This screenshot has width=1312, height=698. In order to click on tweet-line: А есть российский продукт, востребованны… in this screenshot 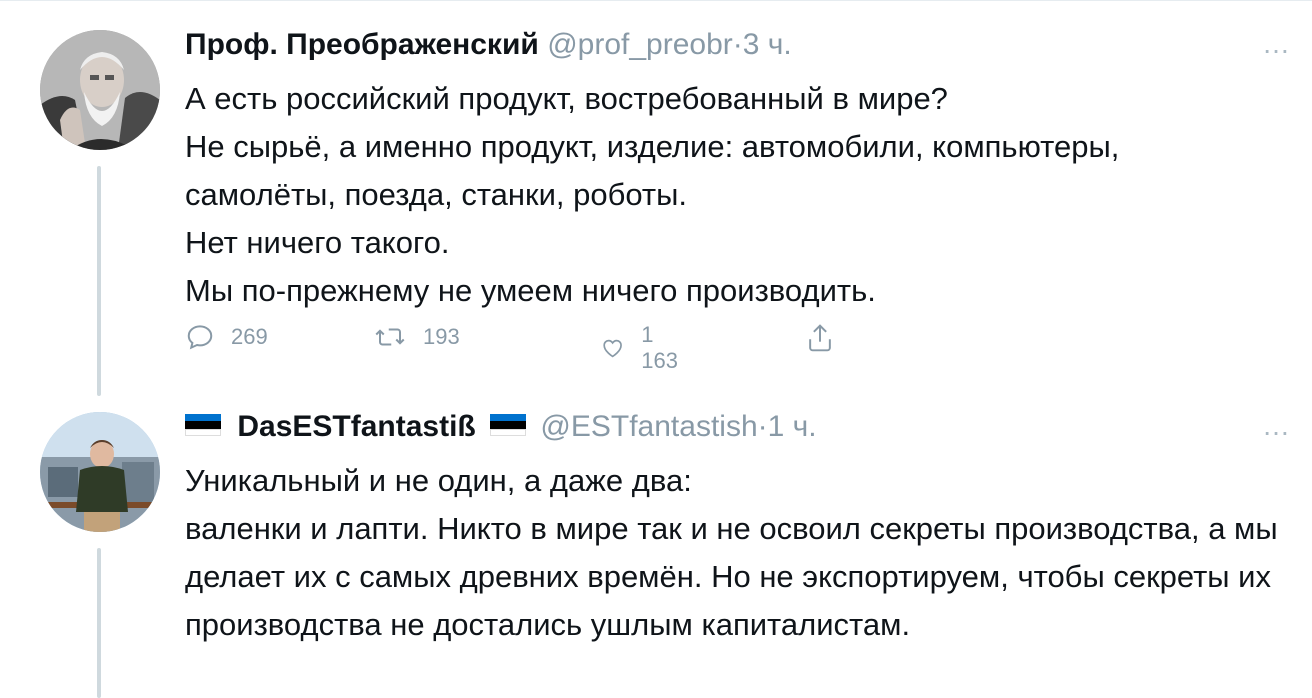, I will do `click(566, 98)`.